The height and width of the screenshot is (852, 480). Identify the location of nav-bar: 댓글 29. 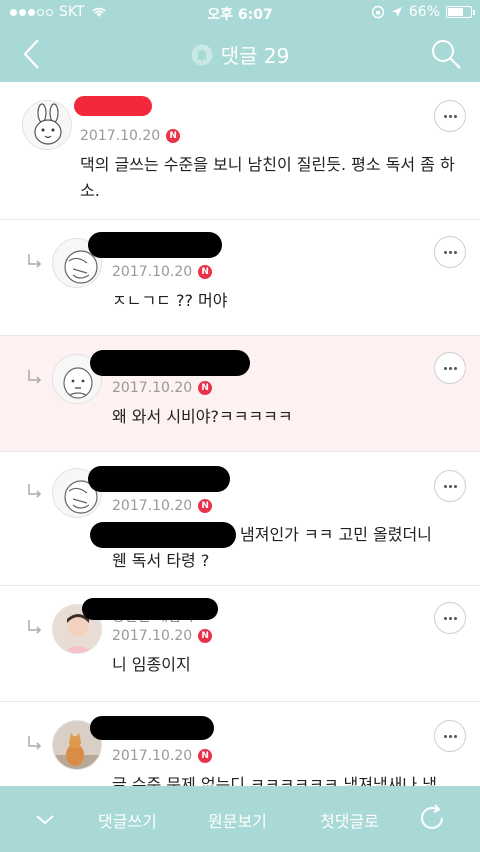
(240, 54).